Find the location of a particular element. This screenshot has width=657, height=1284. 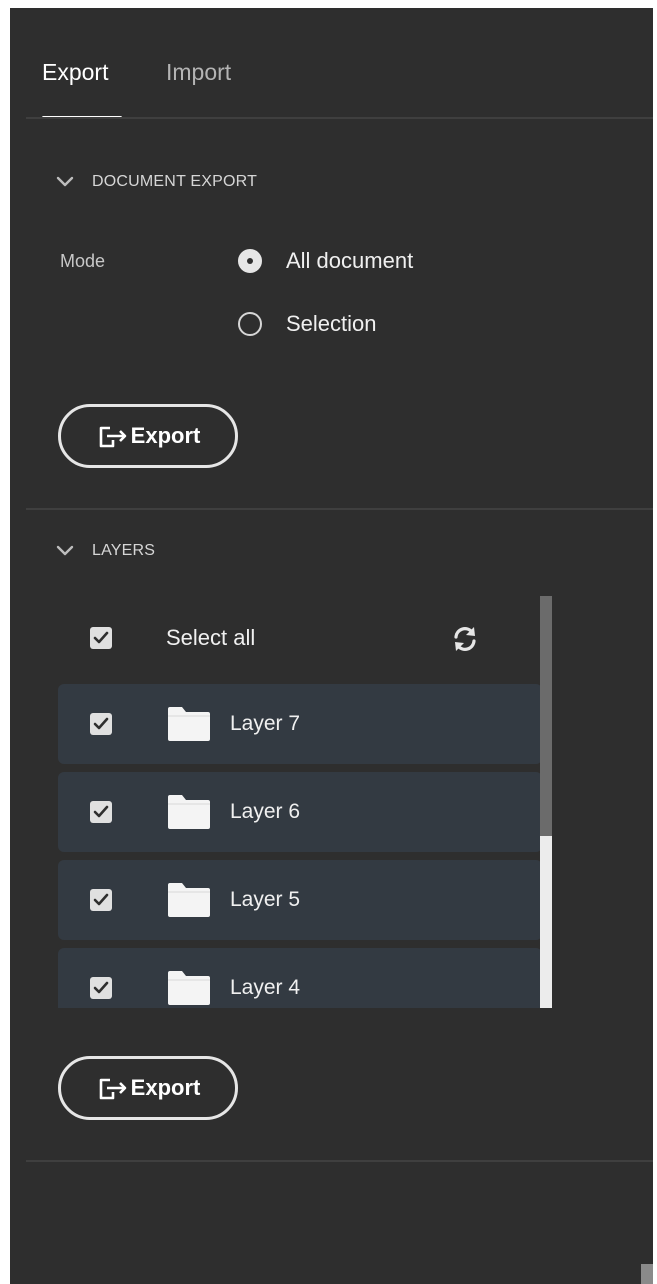

layer-label: Layer 4 is located at coordinates (265, 987).